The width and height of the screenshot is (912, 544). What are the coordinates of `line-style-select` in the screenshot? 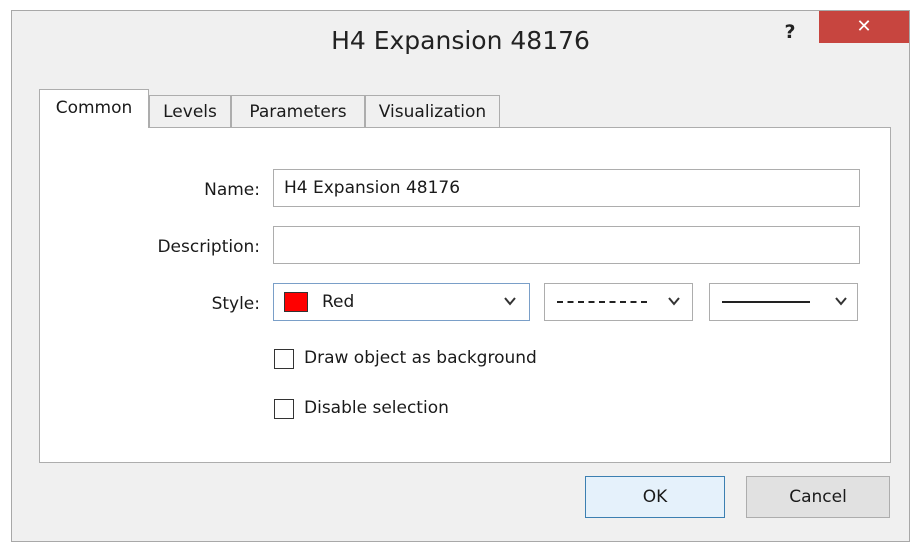 It's located at (618, 302).